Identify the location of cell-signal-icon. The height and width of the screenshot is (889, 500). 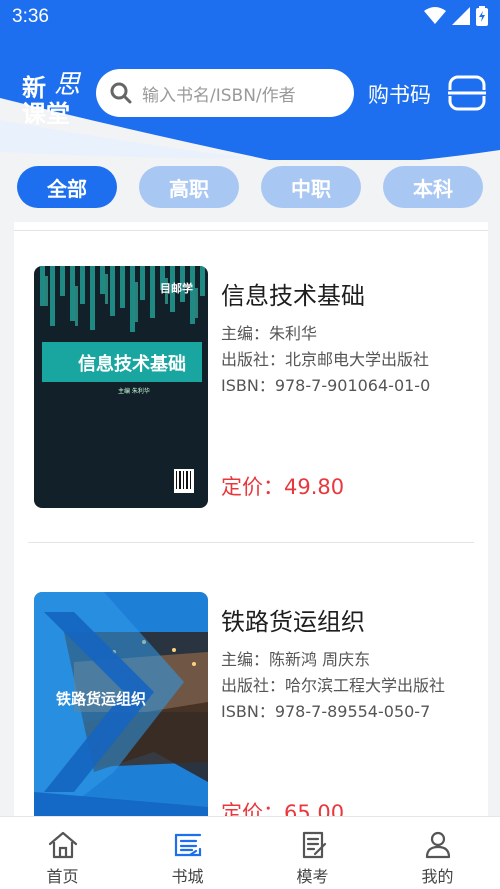
(461, 16).